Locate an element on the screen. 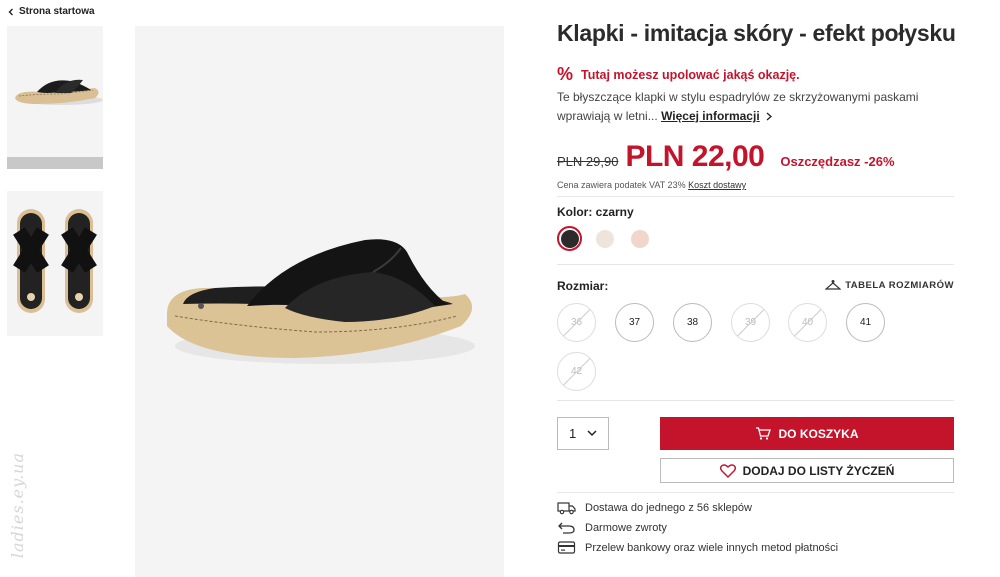 Image resolution: width=1000 pixels, height=577 pixels. back-link: Strona startowa is located at coordinates (51, 11).